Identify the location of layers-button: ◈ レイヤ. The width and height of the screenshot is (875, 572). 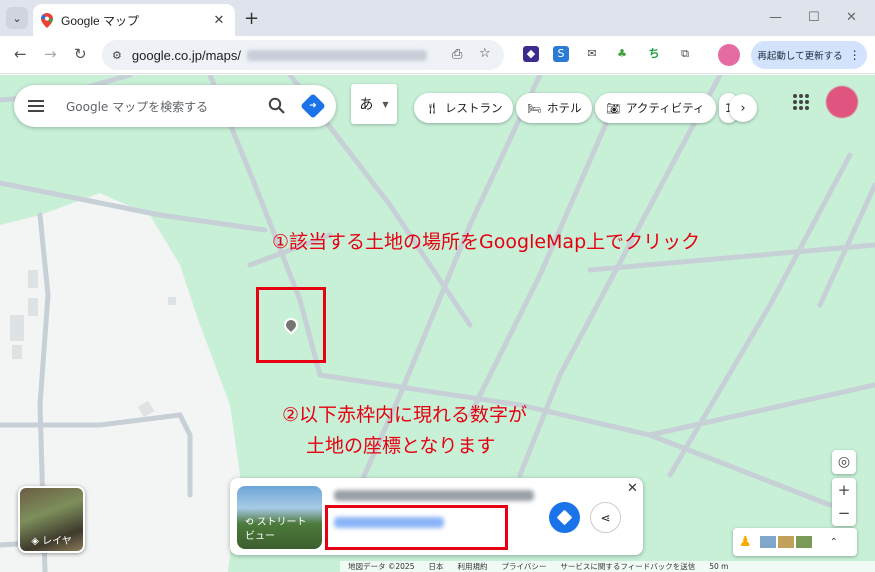
(51, 519).